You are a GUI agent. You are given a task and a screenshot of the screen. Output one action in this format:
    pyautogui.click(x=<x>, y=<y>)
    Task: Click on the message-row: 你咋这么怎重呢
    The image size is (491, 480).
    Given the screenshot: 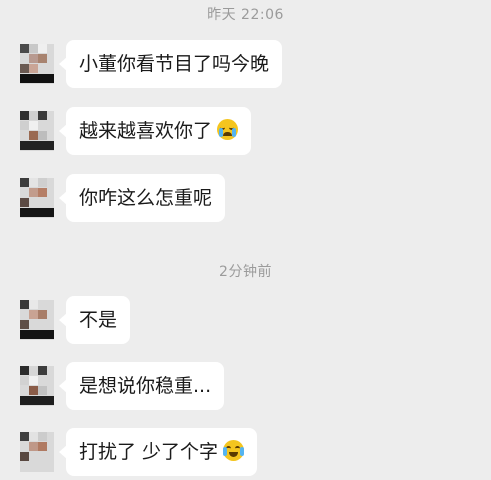 What is the action you would take?
    pyautogui.click(x=245, y=200)
    